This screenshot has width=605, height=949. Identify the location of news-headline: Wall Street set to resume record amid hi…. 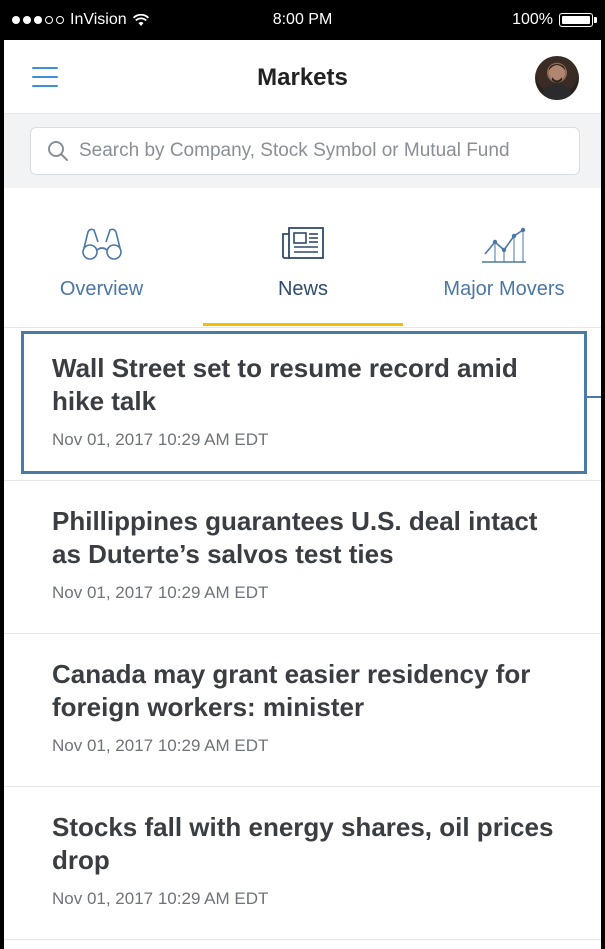
(285, 384).